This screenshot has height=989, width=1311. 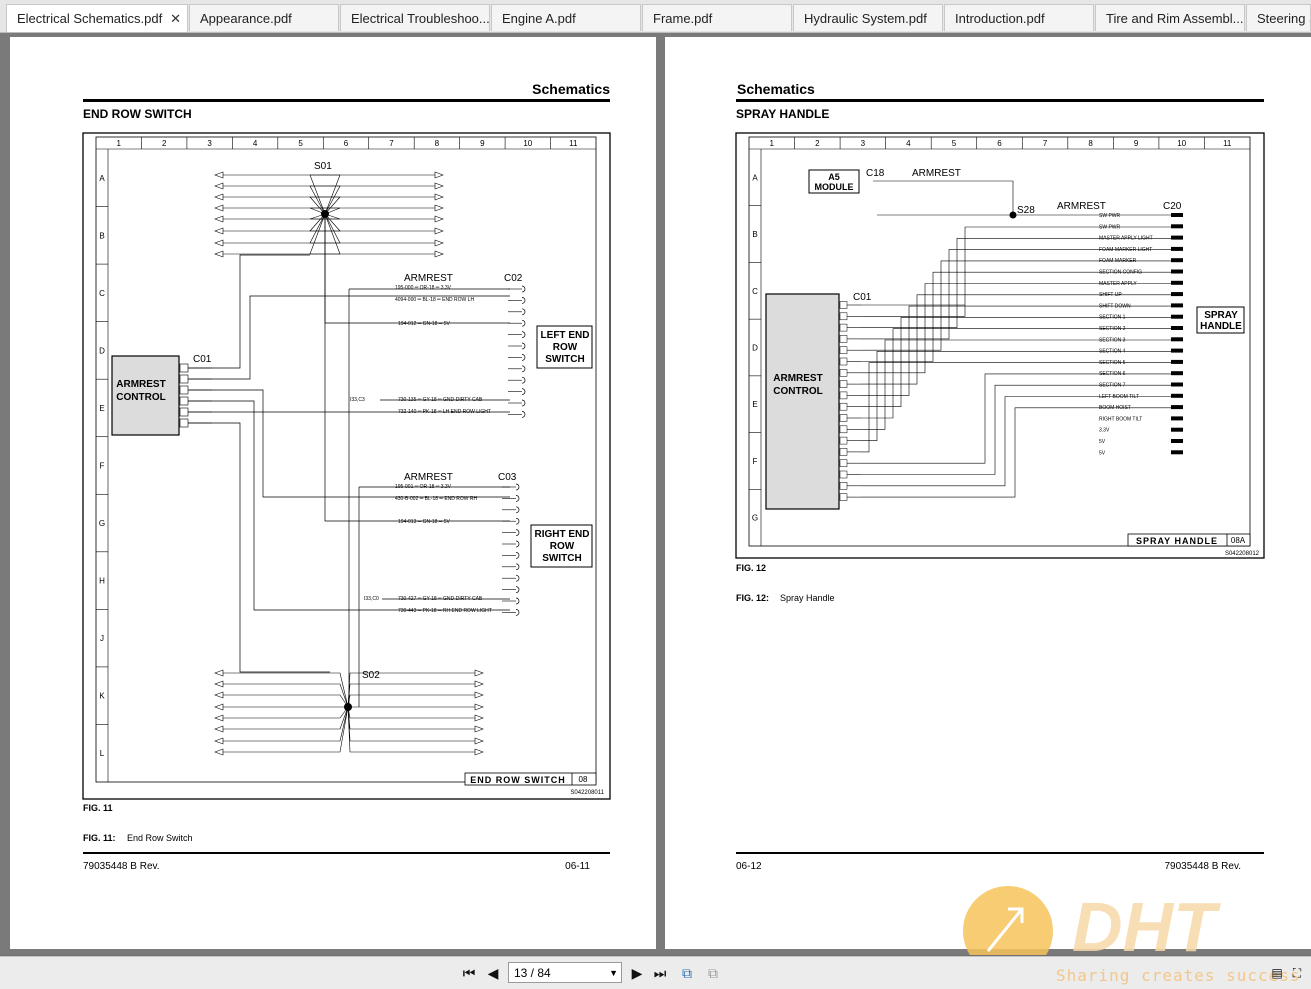 What do you see at coordinates (1238, 540) in the screenshot?
I see `sheet-number: 08A` at bounding box center [1238, 540].